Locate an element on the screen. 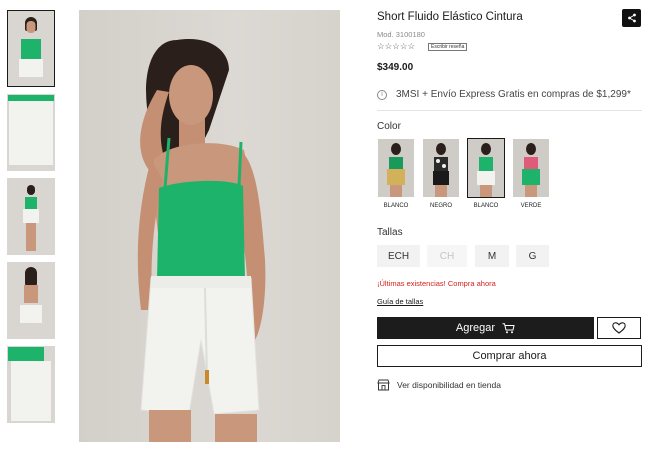 The width and height of the screenshot is (650, 453). store-icon is located at coordinates (383, 385).